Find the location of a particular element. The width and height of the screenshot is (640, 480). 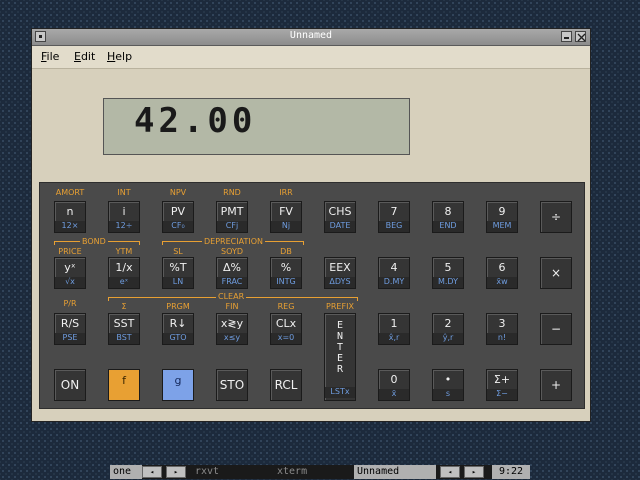

key-label: ON is located at coordinates (70, 385).